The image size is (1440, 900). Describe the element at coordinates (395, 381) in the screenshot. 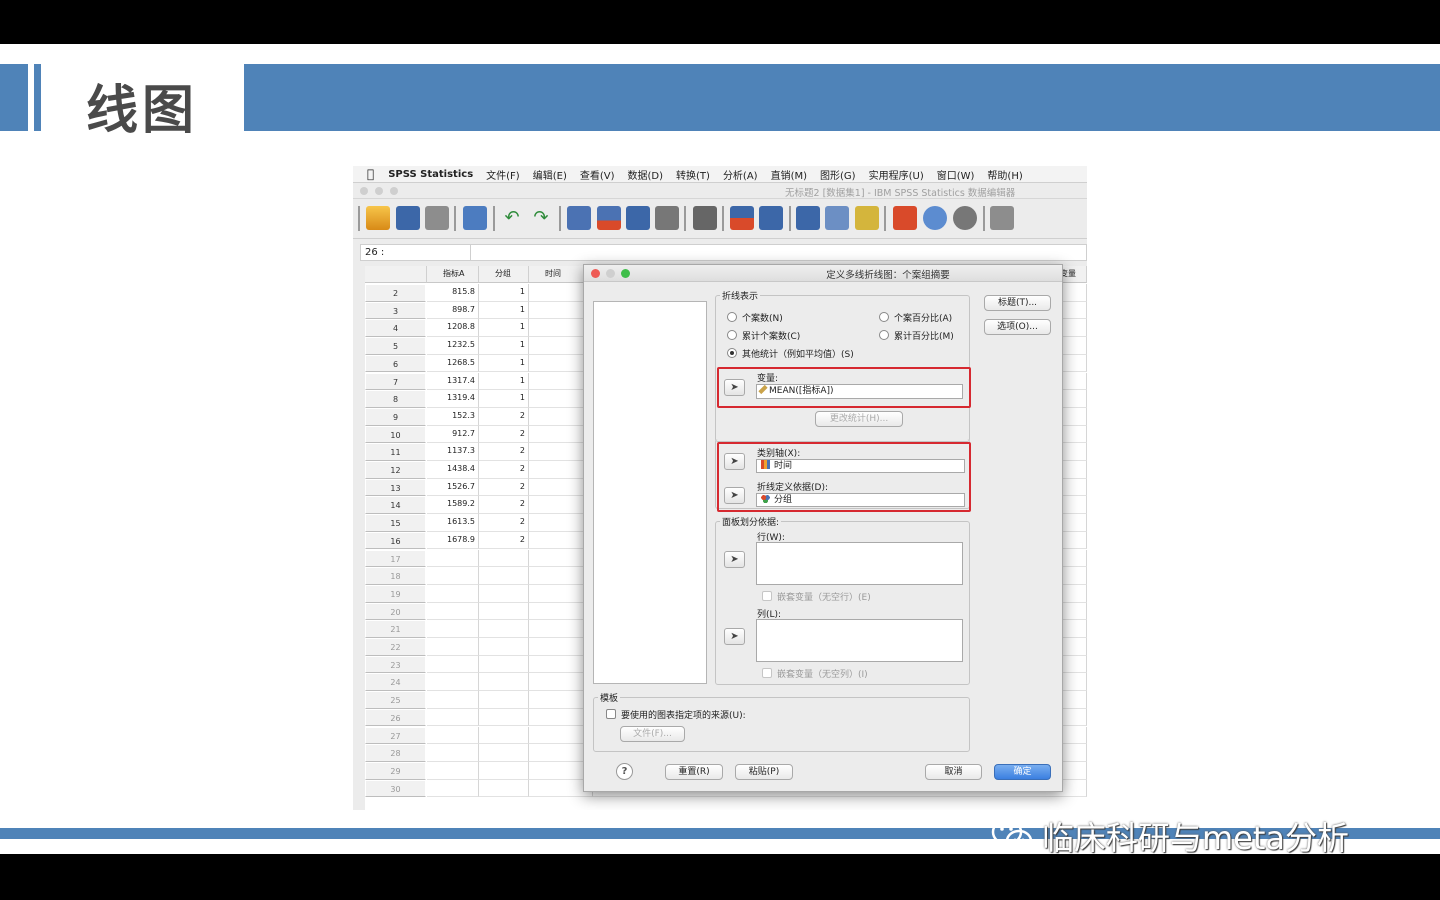

I see `row-header: 7` at that location.